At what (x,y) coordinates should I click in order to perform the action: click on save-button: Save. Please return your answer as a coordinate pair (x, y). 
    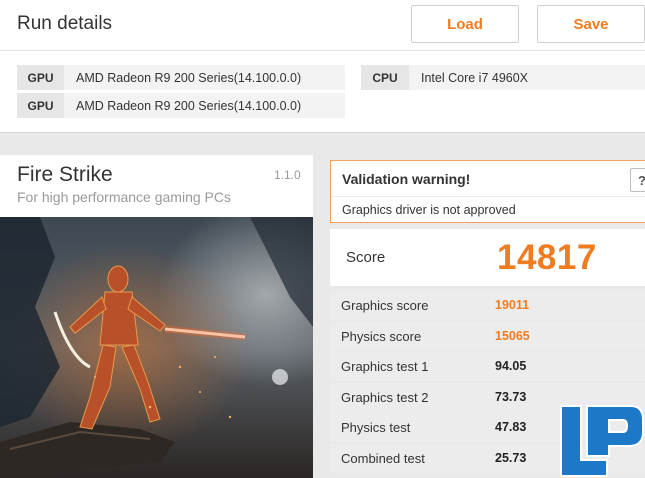
    Looking at the image, I should click on (591, 24).